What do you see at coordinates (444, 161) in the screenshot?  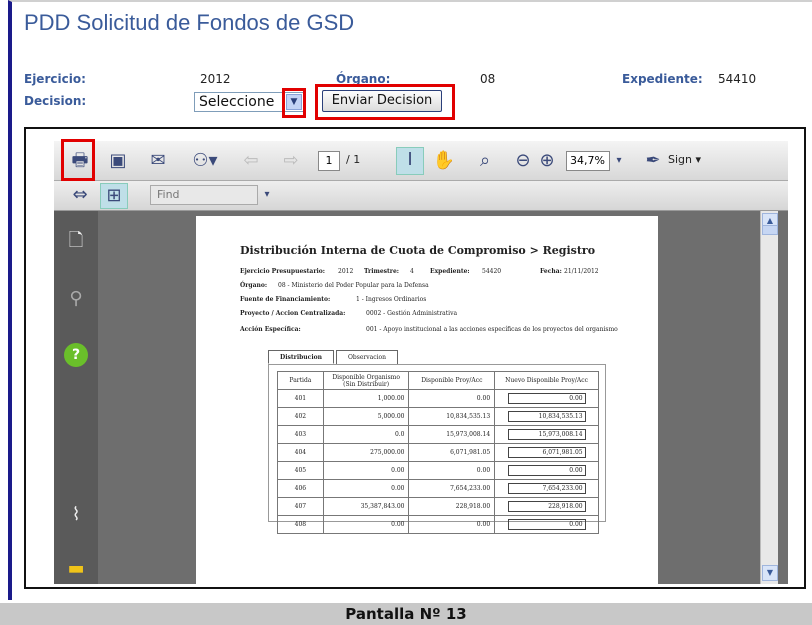 I see `hand-tool-icon: ✋` at bounding box center [444, 161].